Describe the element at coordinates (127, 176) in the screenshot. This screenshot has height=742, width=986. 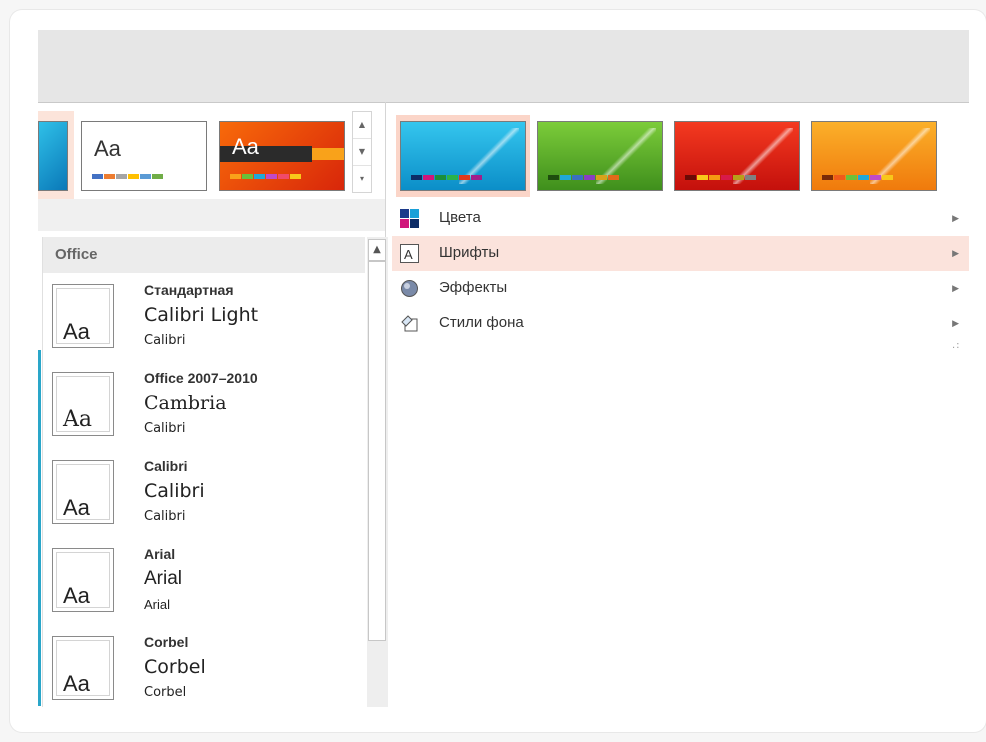
I see `theme-thumb-white-colors` at that location.